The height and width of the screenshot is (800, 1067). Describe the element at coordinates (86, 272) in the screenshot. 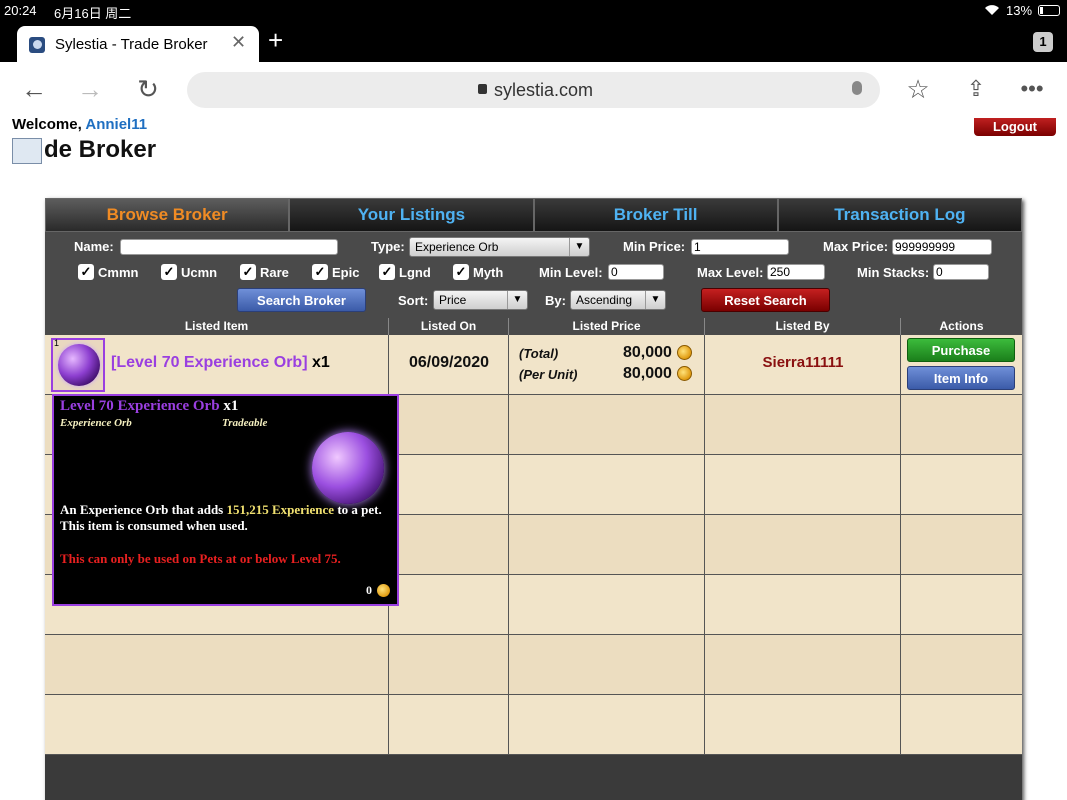

I see `cmmn-checkbox: ✓` at that location.